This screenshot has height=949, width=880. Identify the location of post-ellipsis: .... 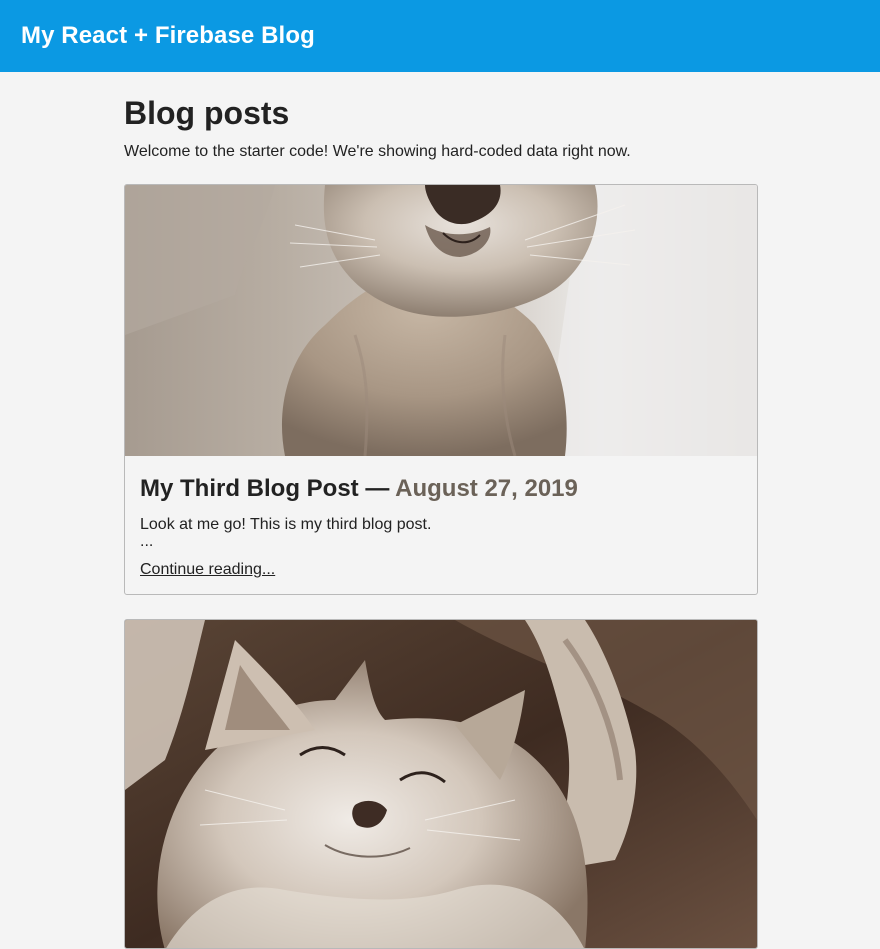
(147, 541).